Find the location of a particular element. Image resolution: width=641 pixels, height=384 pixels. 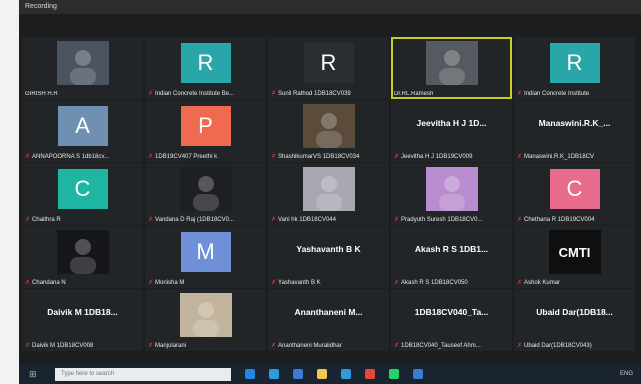

participant-name: Indian Concrete Institute is located at coordinates (557, 93).